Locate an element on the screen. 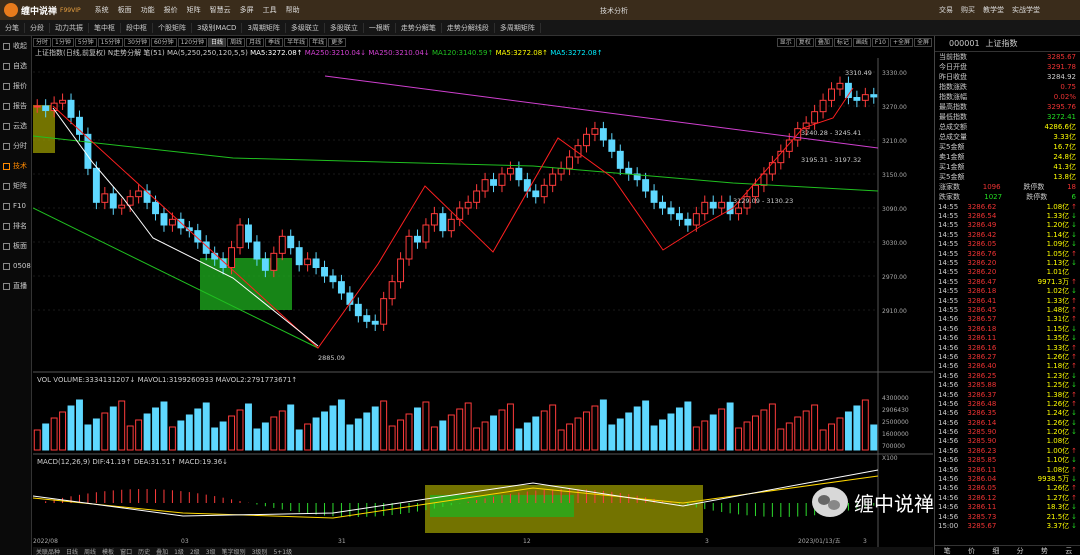  menu-item: 功能 is located at coordinates (148, 10).